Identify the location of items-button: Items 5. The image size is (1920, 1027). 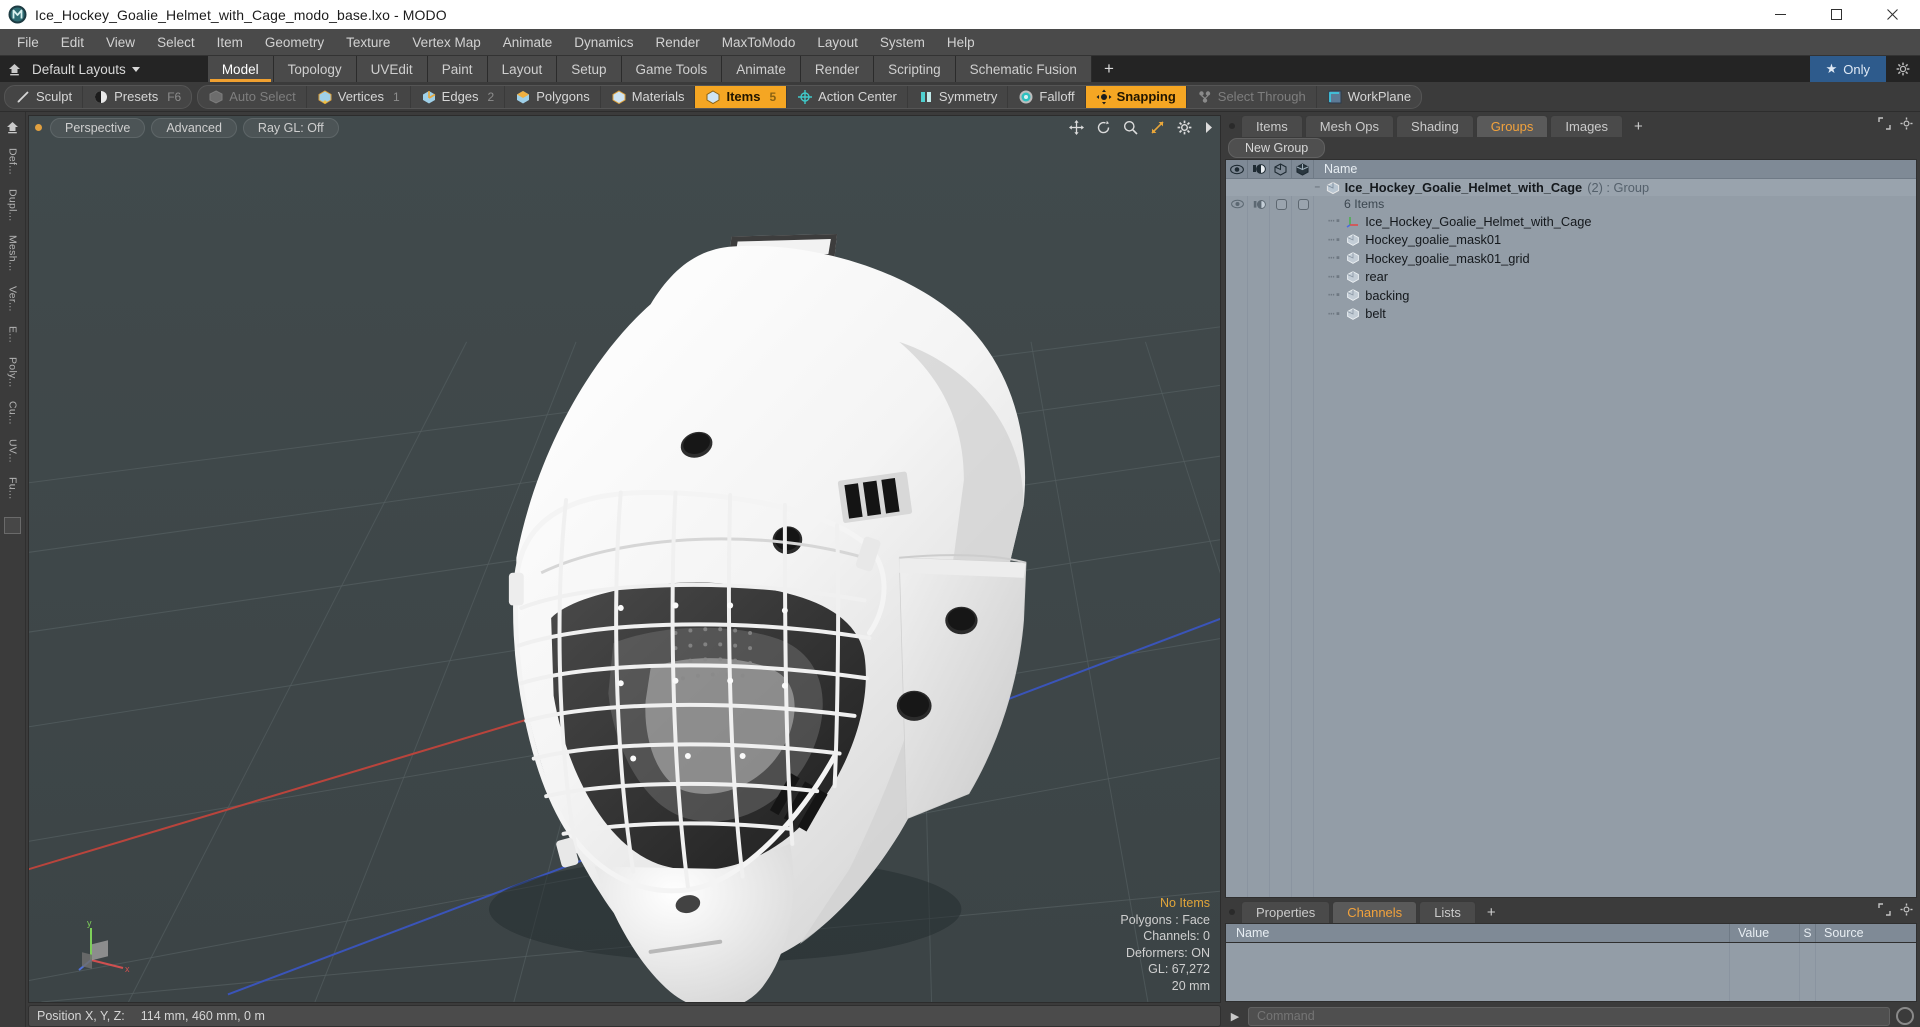
(741, 96).